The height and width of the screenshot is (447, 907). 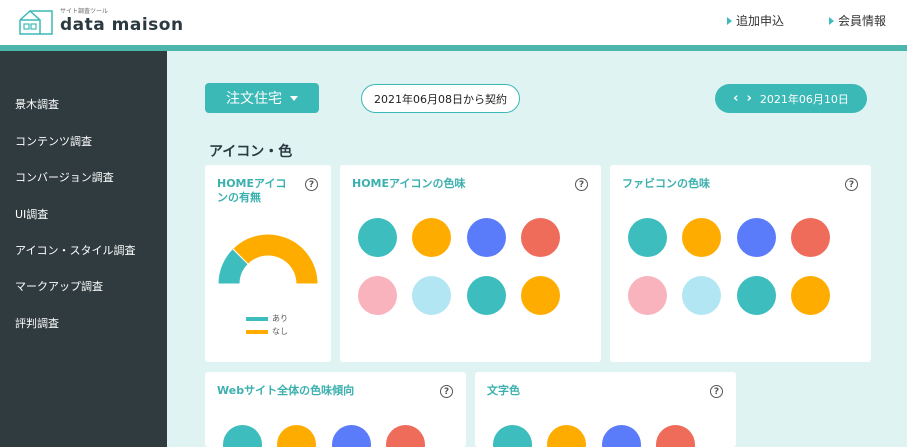 What do you see at coordinates (252, 183) in the screenshot?
I see `card-title-line1: HOMEアイコ` at bounding box center [252, 183].